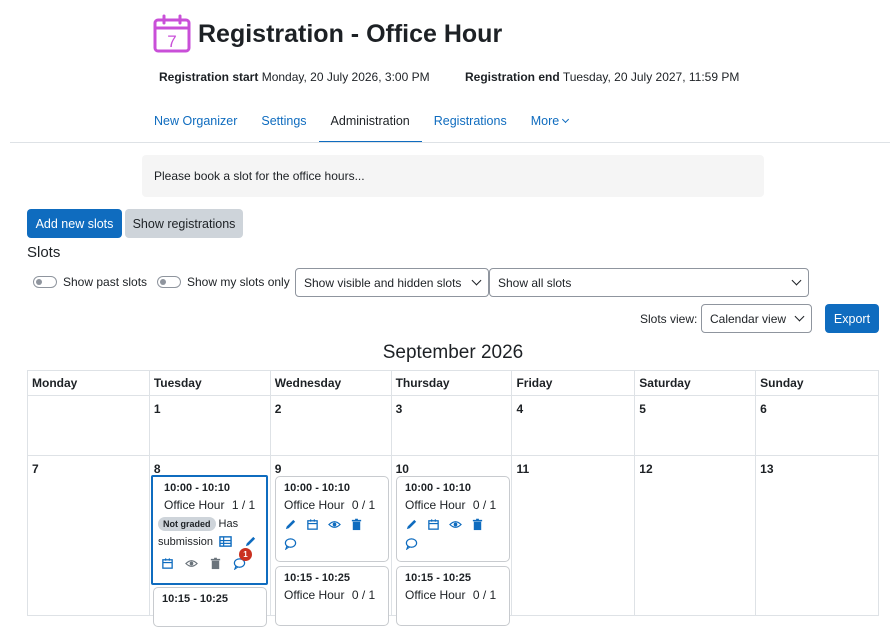 The height and width of the screenshot is (627, 890). I want to click on weekday-wednesday: Wednesday, so click(331, 383).